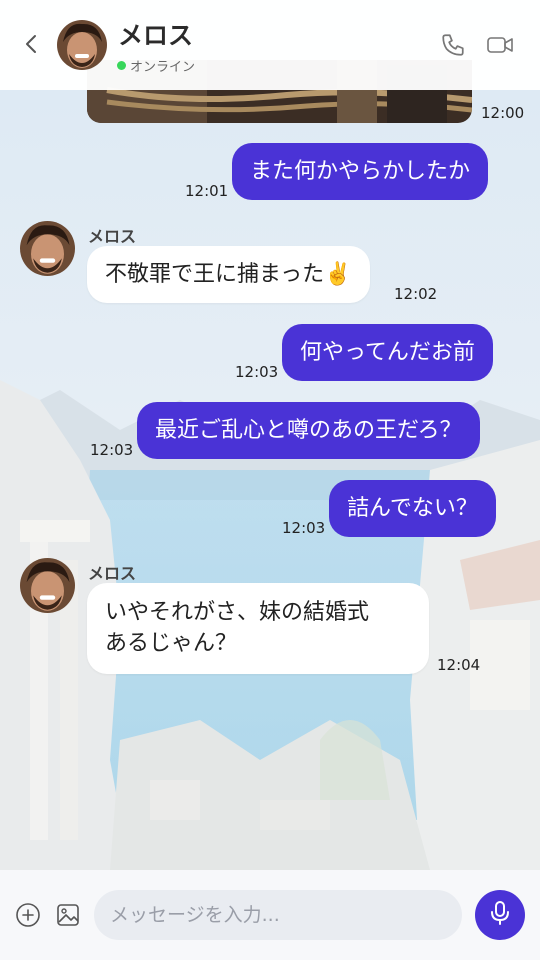 This screenshot has width=540, height=960. Describe the element at coordinates (171, 643) in the screenshot. I see `message-line: あるじゃん？` at that location.